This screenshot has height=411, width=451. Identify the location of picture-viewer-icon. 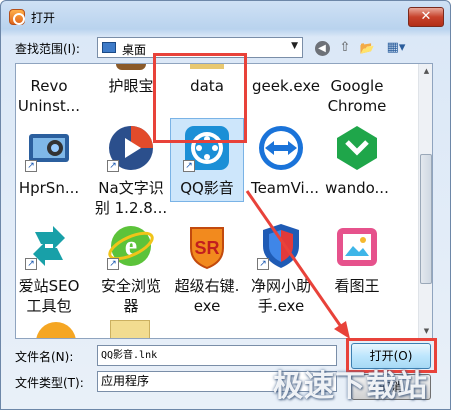
(357, 247).